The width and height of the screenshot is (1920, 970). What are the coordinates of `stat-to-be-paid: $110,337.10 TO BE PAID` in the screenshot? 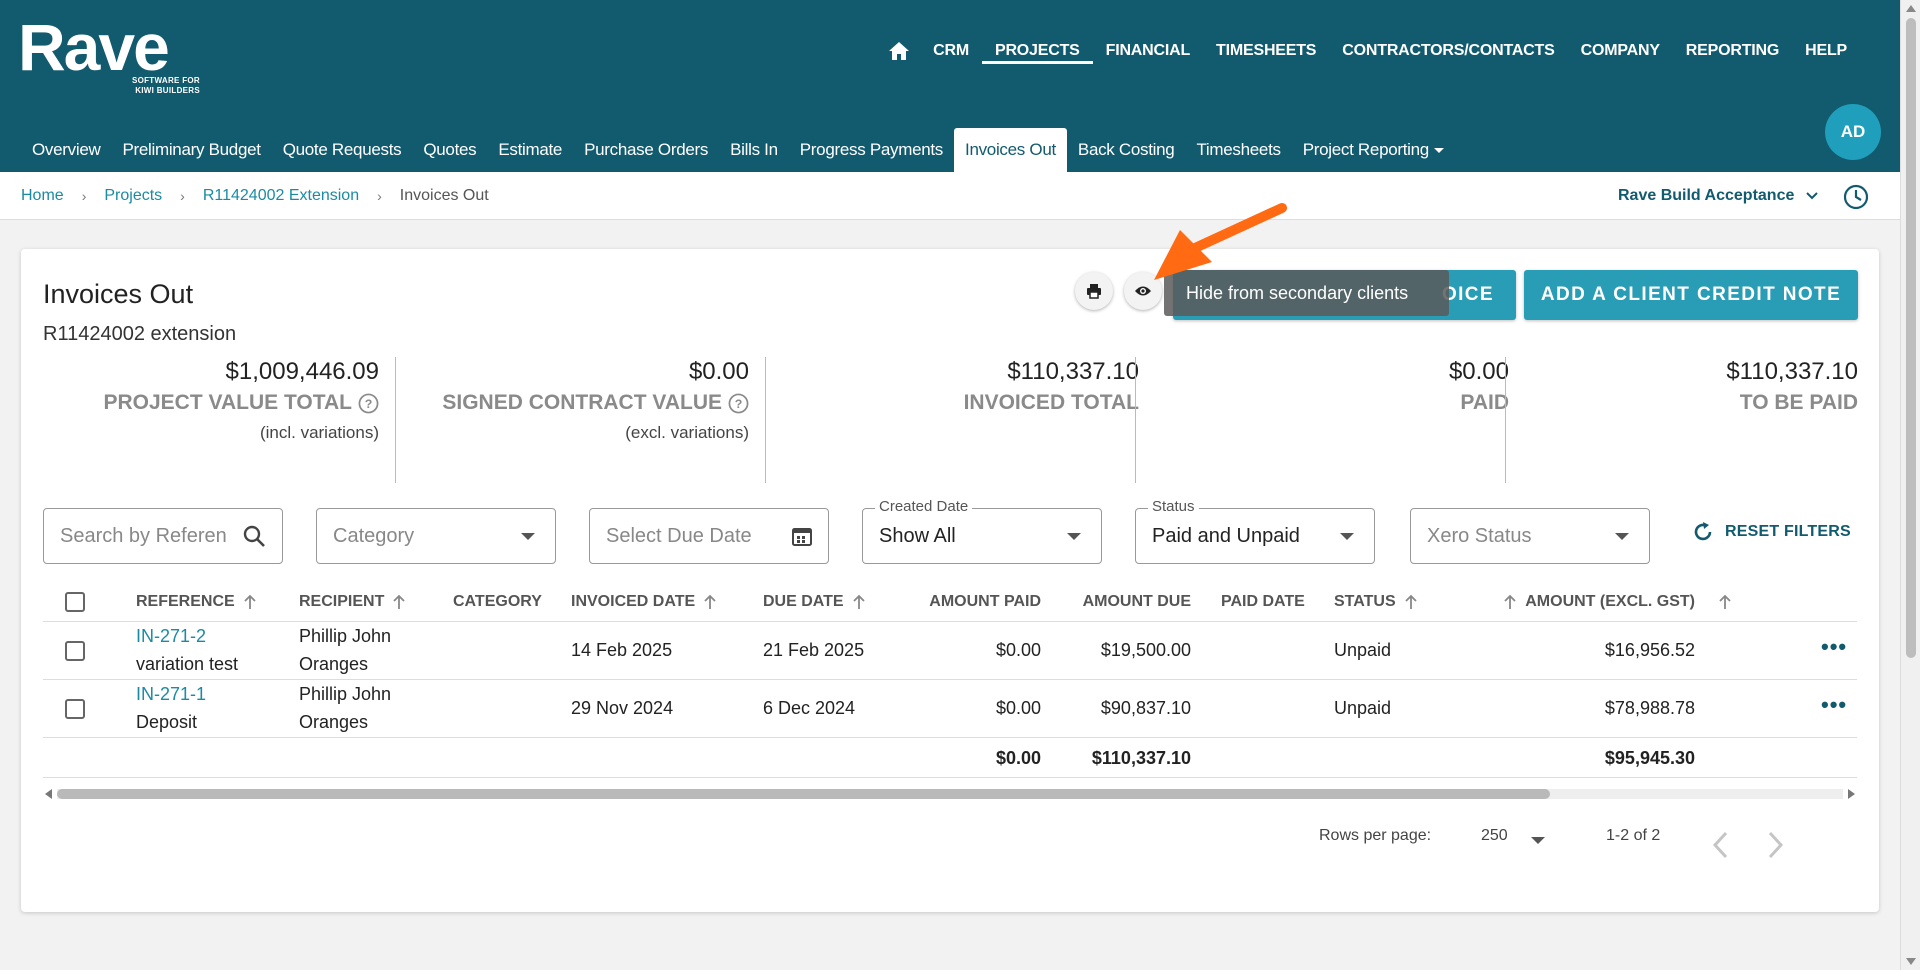 It's located at (1792, 386).